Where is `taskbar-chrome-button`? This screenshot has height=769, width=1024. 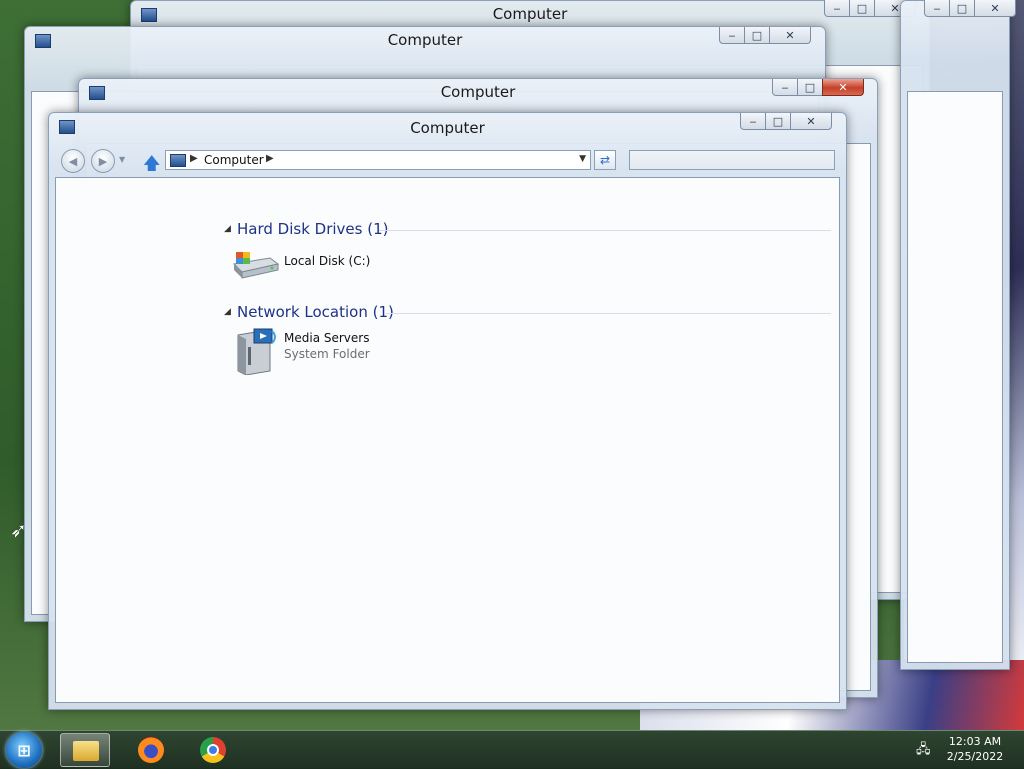 taskbar-chrome-button is located at coordinates (213, 750).